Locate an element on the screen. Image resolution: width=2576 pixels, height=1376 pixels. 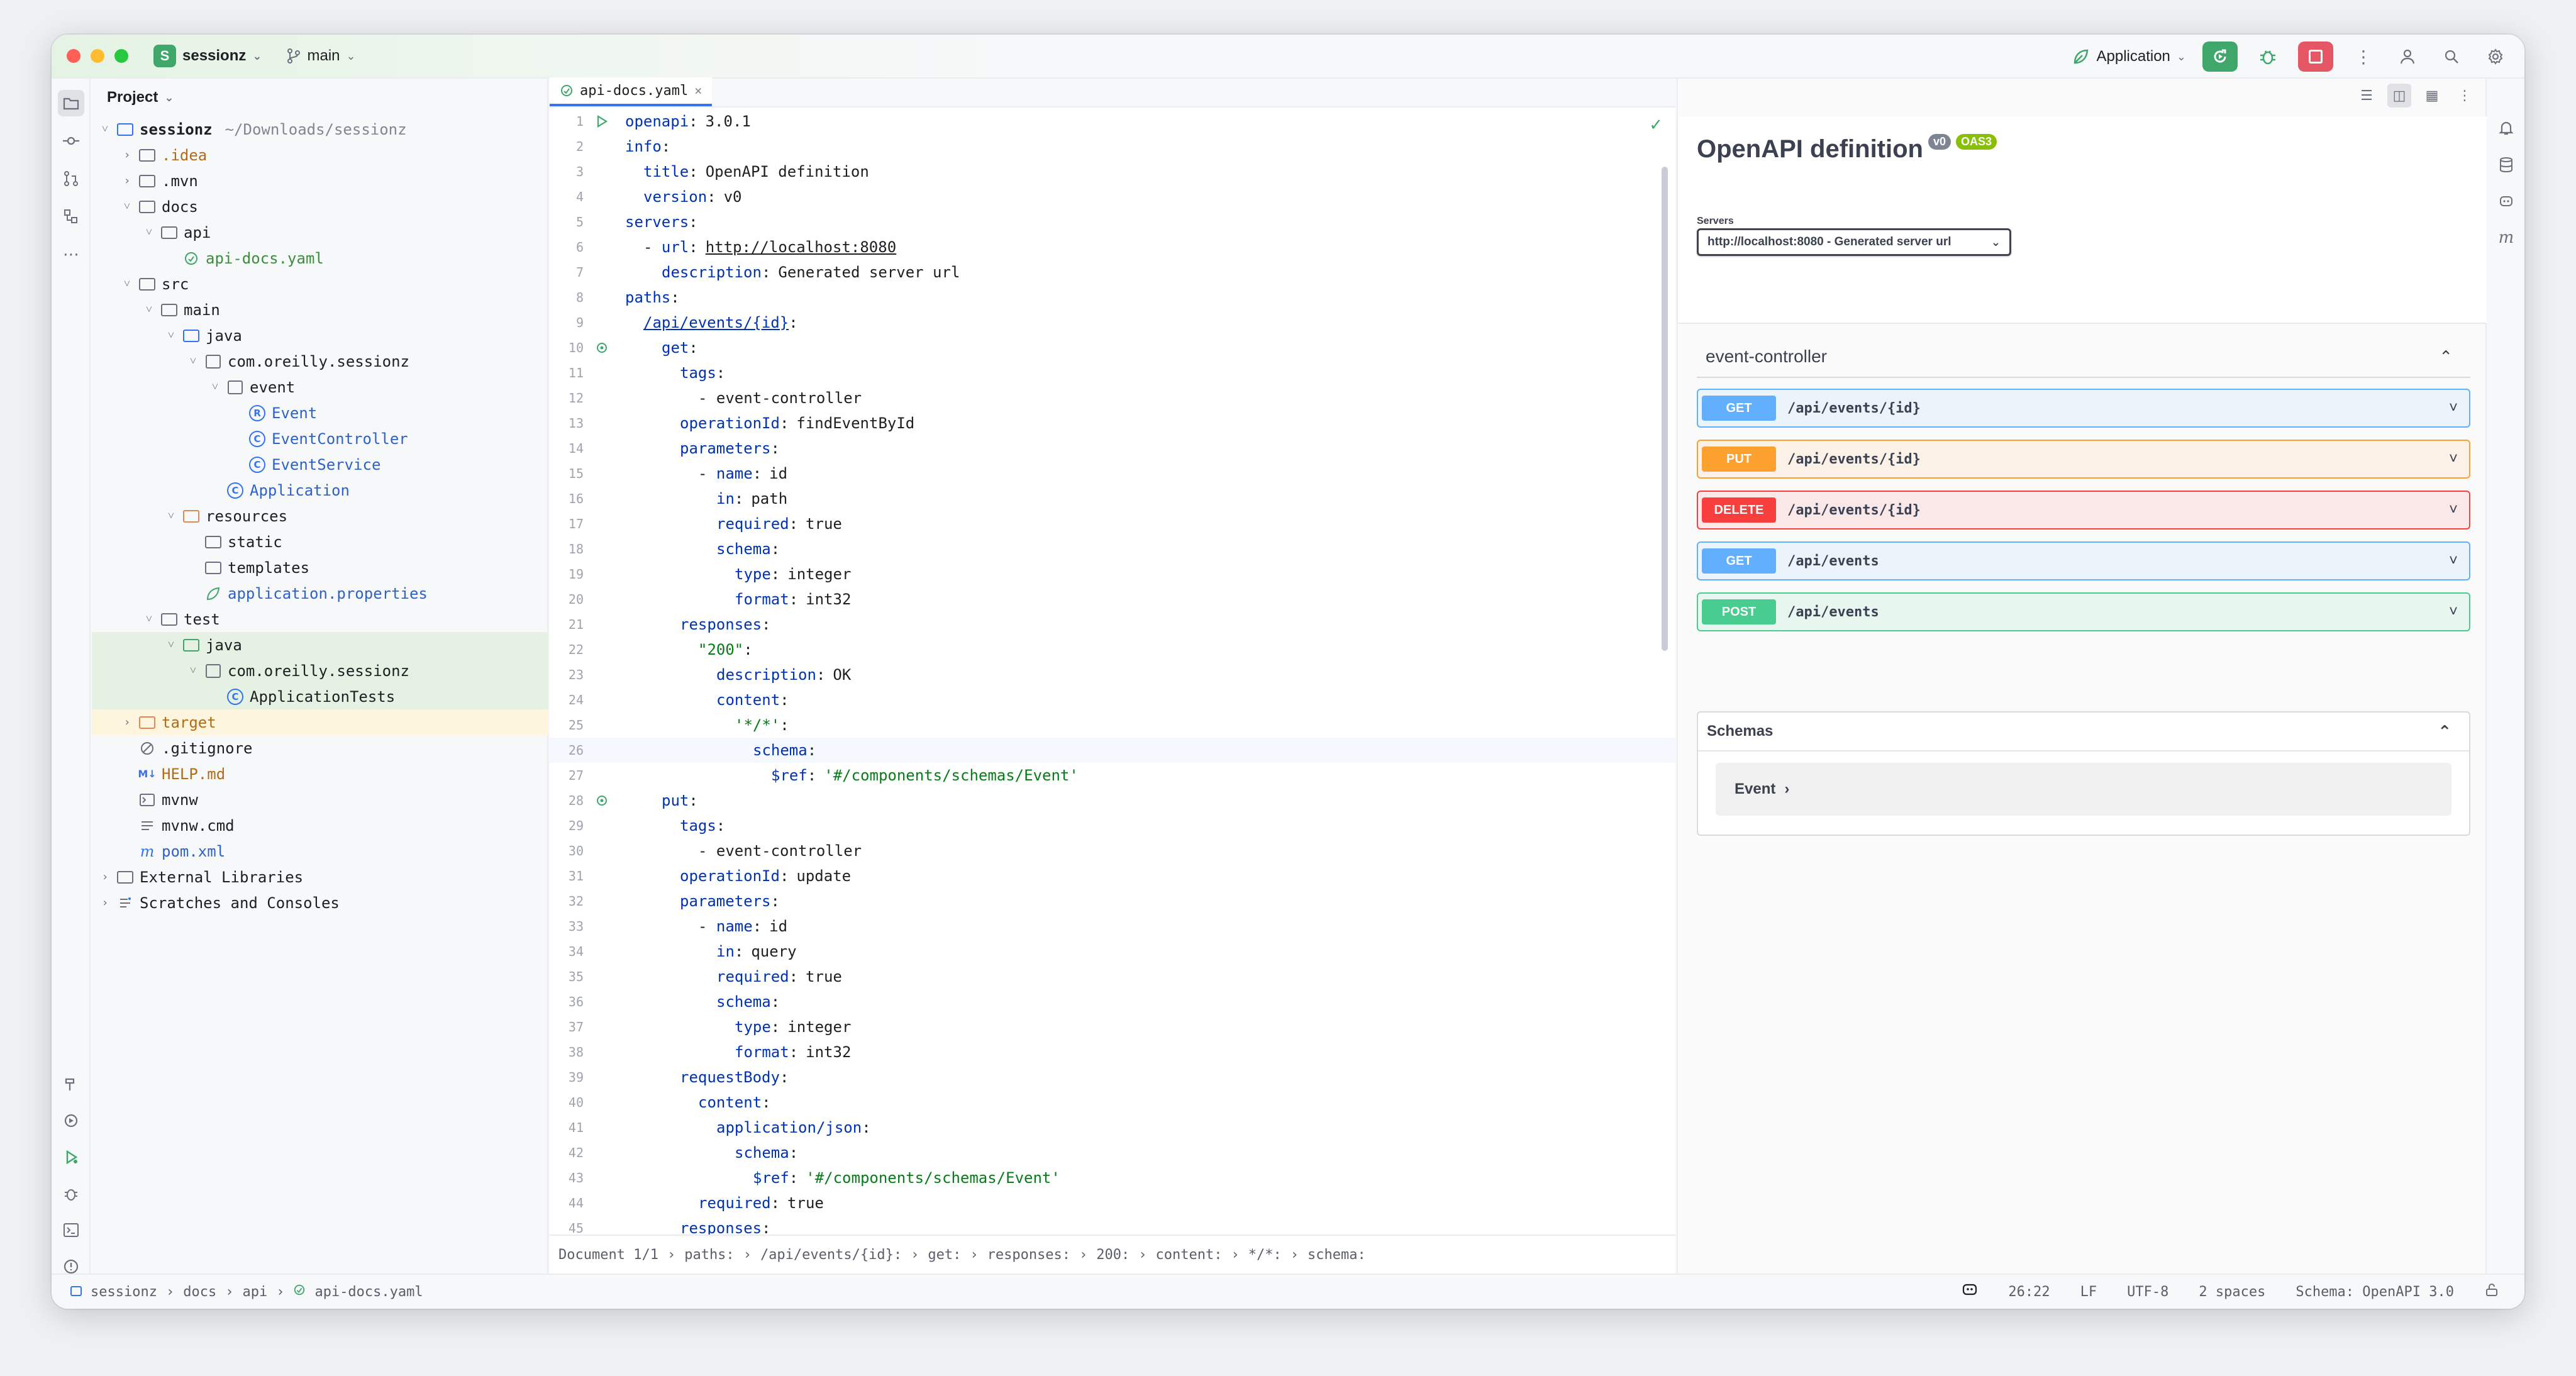
maven-tool-button: m is located at coordinates (2506, 238).